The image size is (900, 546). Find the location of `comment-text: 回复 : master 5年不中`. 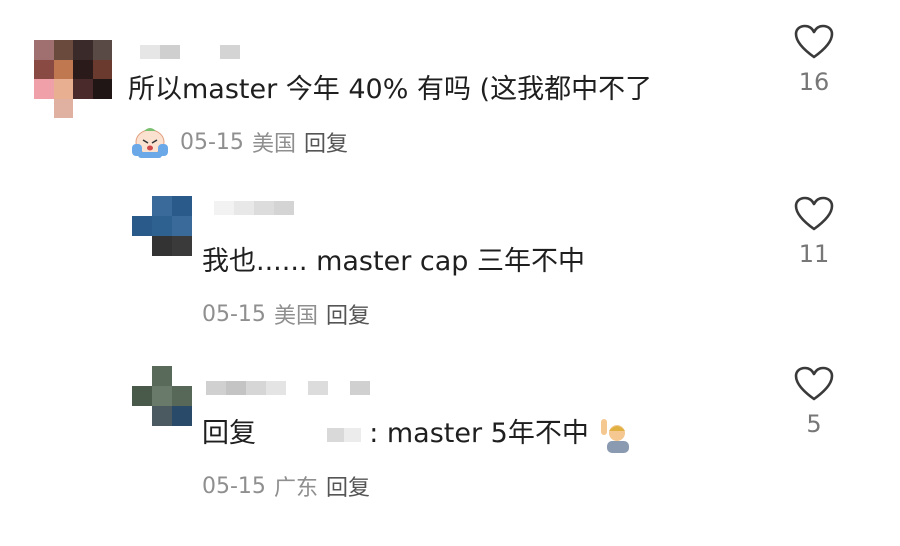

comment-text: 回复 : master 5年不中 is located at coordinates (417, 434).